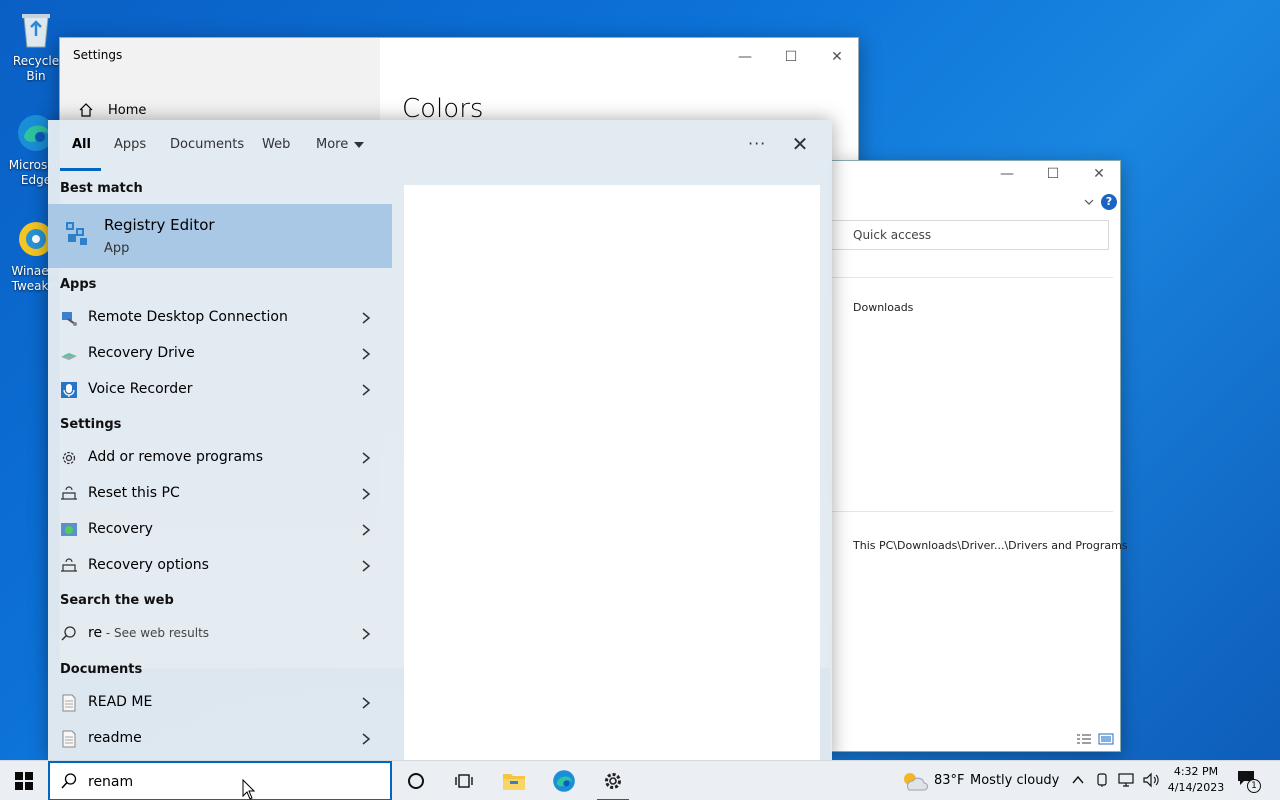 The width and height of the screenshot is (1280, 800). Describe the element at coordinates (249, 789) in the screenshot. I see `mouse-cursor-icon` at that location.